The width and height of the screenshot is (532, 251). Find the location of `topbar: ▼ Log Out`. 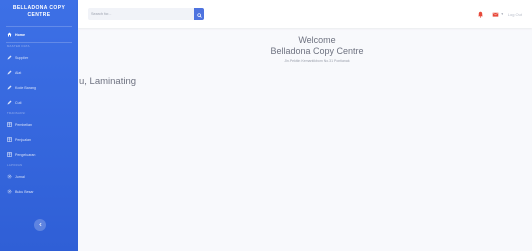

topbar: ▼ Log Out is located at coordinates (305, 14).